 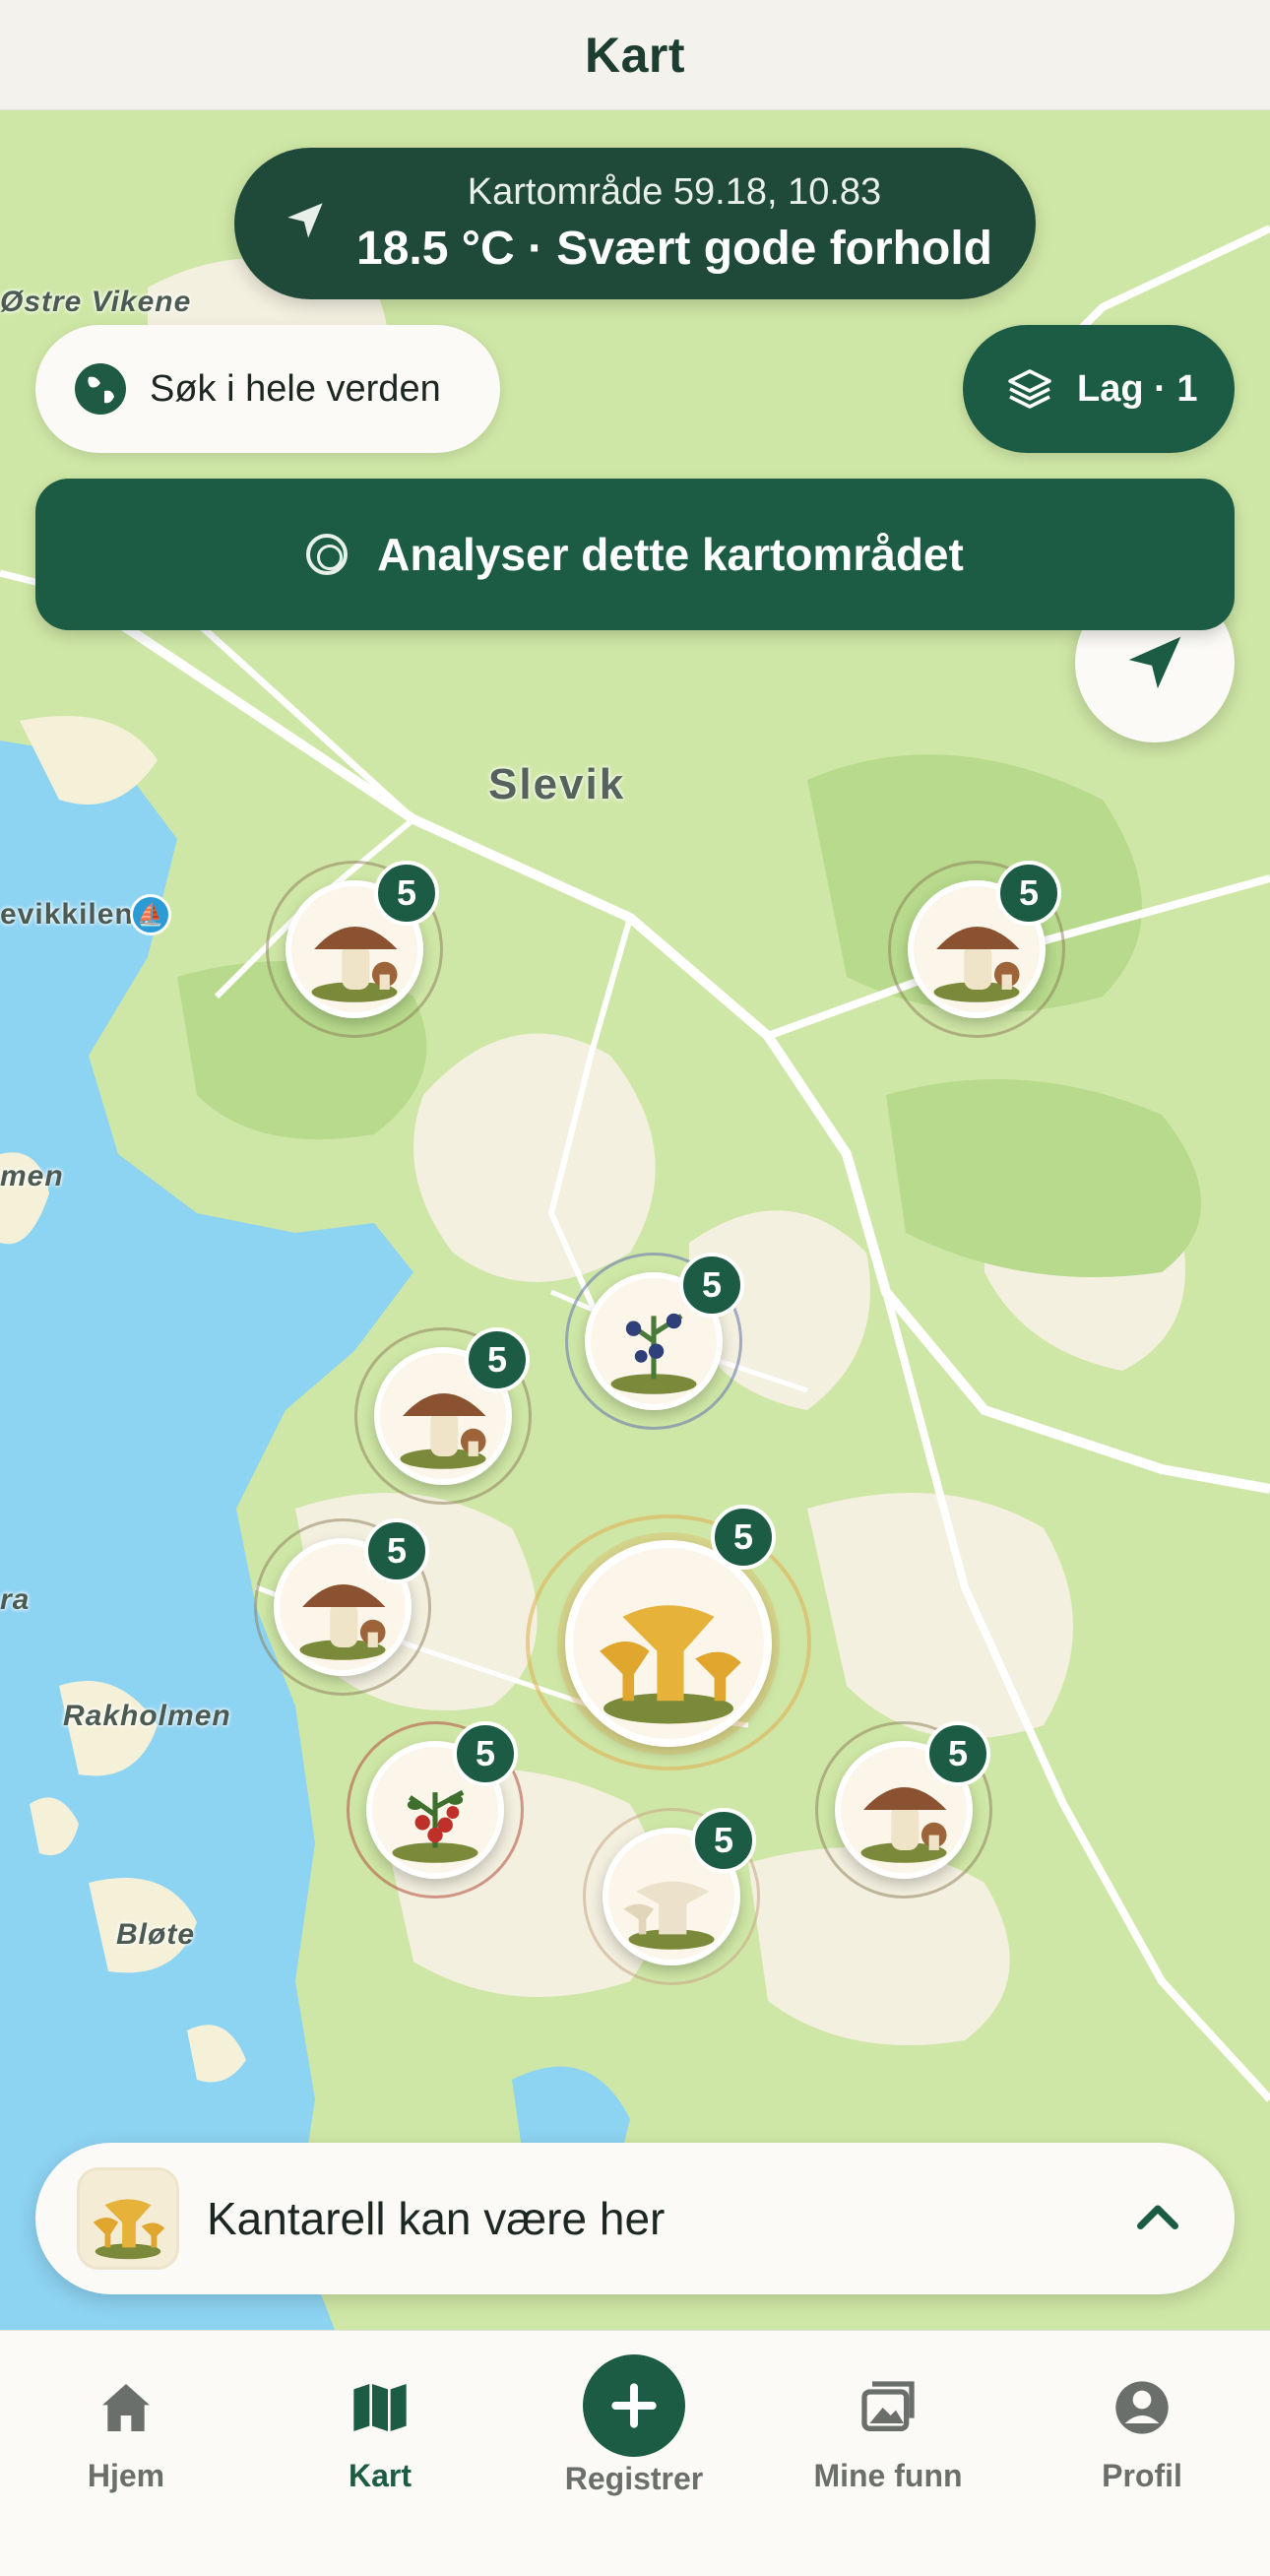 I want to click on top-bar: Kart, so click(x=635, y=55).